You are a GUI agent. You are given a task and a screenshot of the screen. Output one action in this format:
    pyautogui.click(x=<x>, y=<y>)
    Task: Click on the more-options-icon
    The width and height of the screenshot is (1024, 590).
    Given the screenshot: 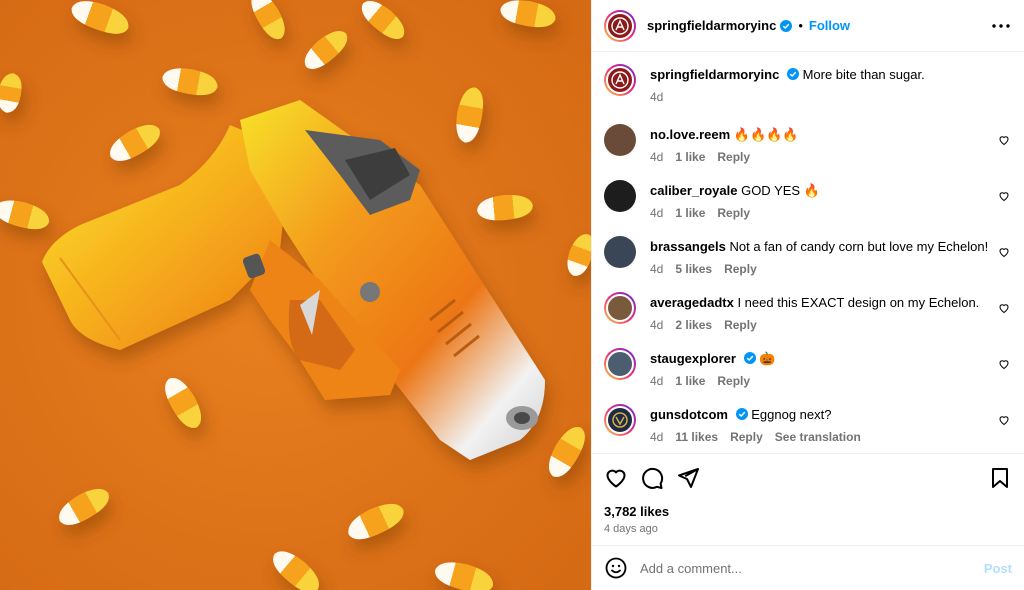 What is the action you would take?
    pyautogui.click(x=1001, y=25)
    